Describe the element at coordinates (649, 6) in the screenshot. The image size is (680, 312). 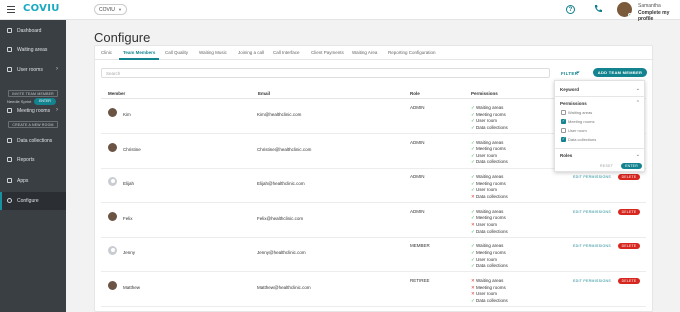
I see `user-name: Samantha` at that location.